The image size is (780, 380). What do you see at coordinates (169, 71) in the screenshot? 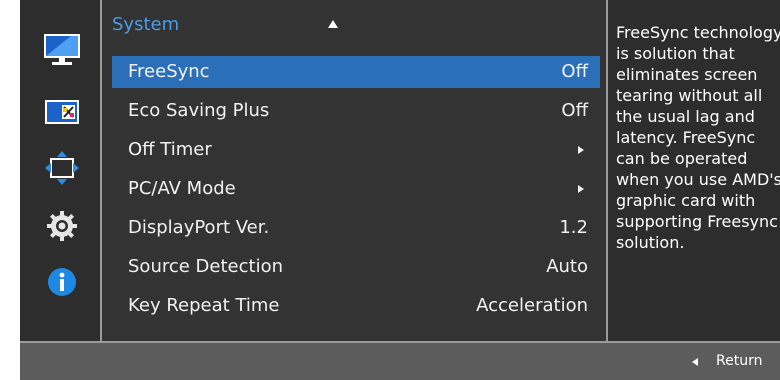
I see `menu-item-label: FreeSync` at bounding box center [169, 71].